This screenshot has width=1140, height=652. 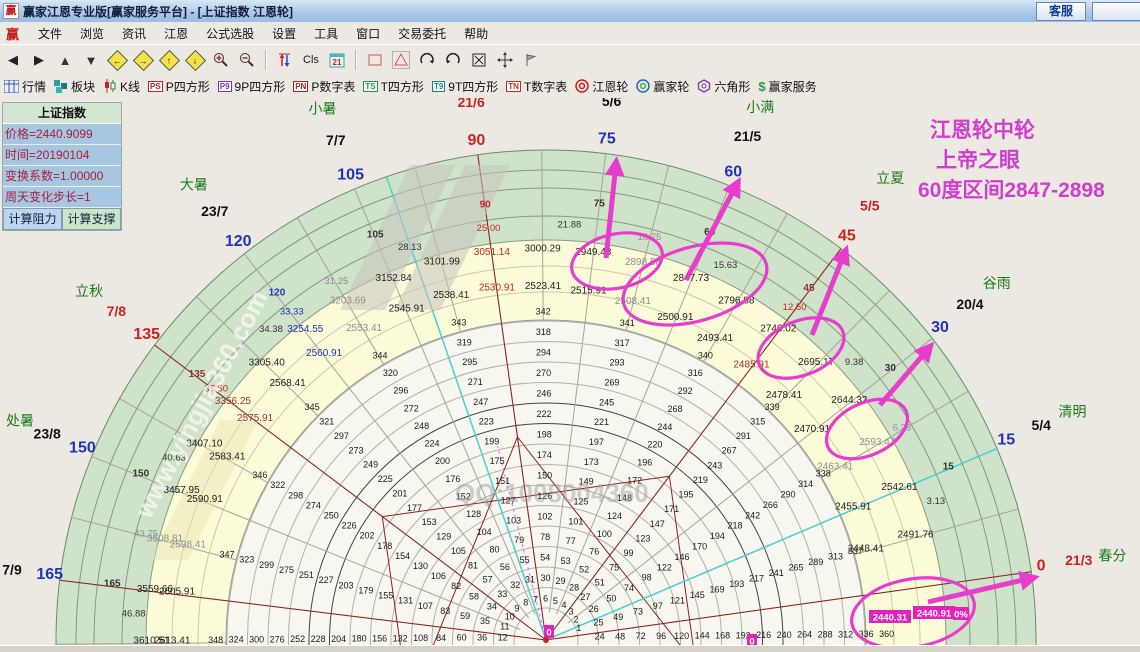 I want to click on svg-text: 204, so click(x=338, y=639).